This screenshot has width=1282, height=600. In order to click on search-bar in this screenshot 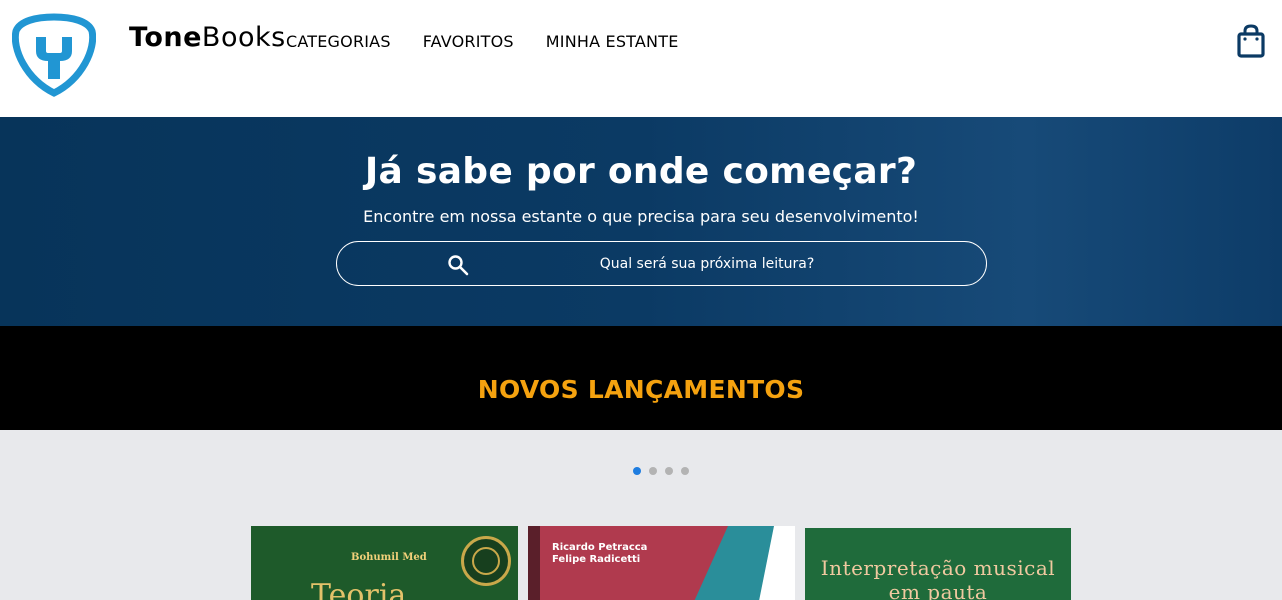, I will do `click(661, 263)`.